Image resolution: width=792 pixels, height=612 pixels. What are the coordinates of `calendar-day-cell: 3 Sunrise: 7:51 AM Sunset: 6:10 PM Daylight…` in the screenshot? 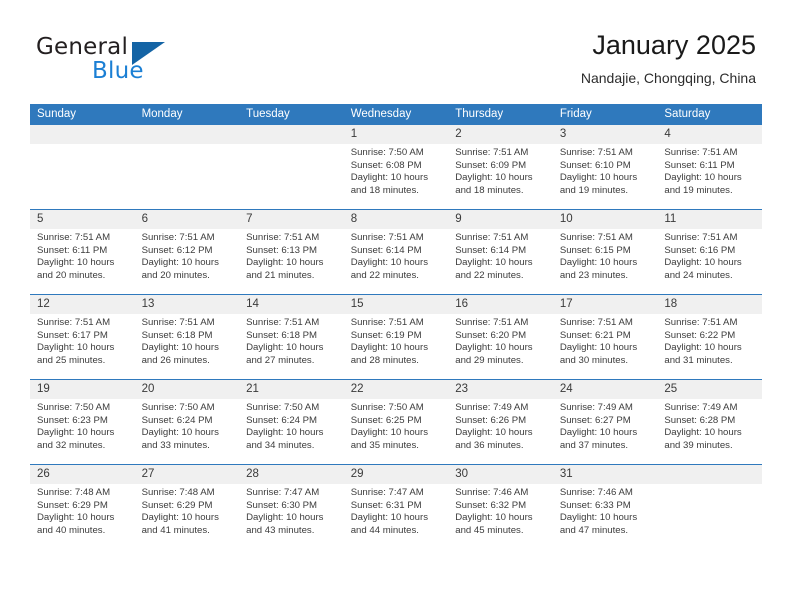 It's located at (605, 167).